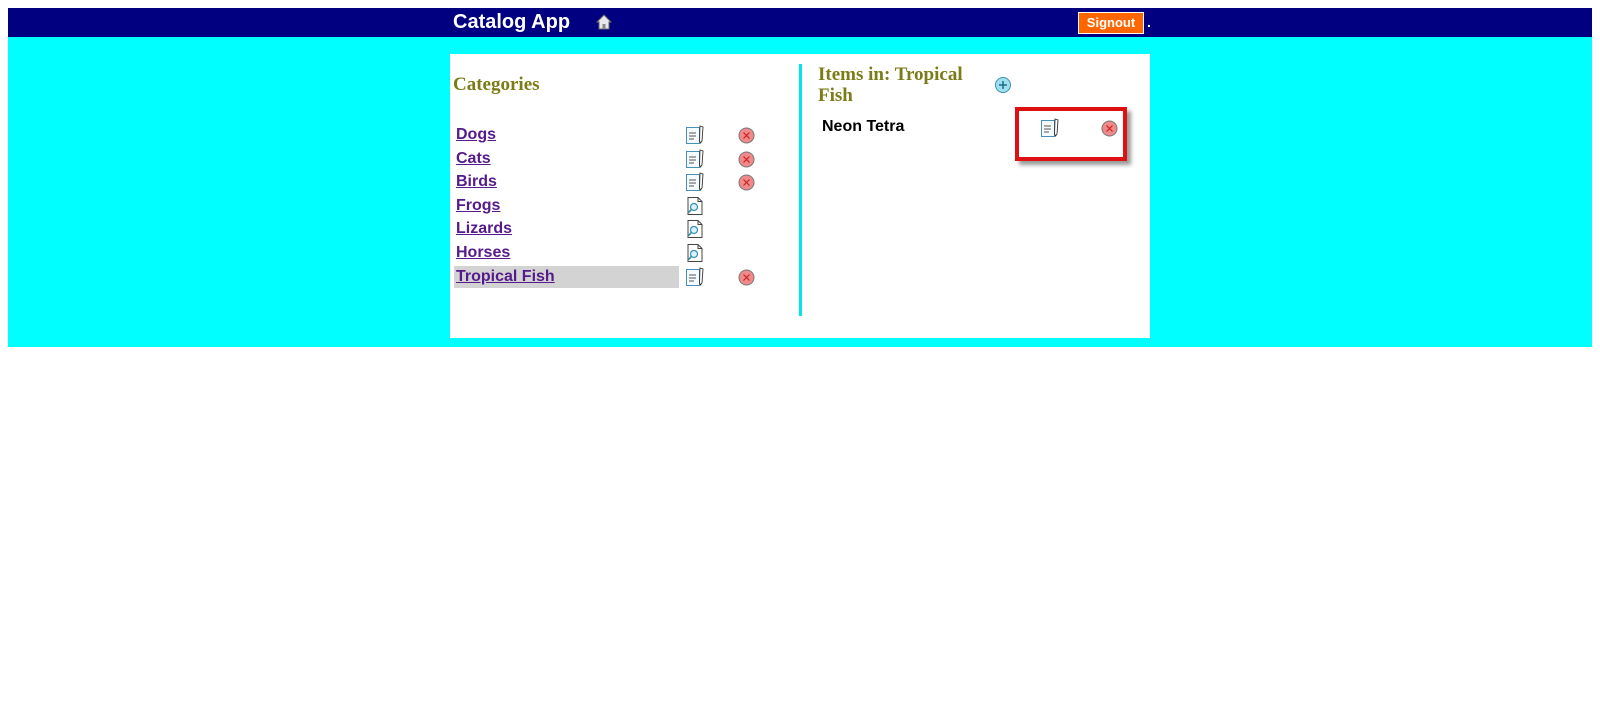 The width and height of the screenshot is (1600, 718). What do you see at coordinates (566, 135) in the screenshot?
I see `category-link: Dogs` at bounding box center [566, 135].